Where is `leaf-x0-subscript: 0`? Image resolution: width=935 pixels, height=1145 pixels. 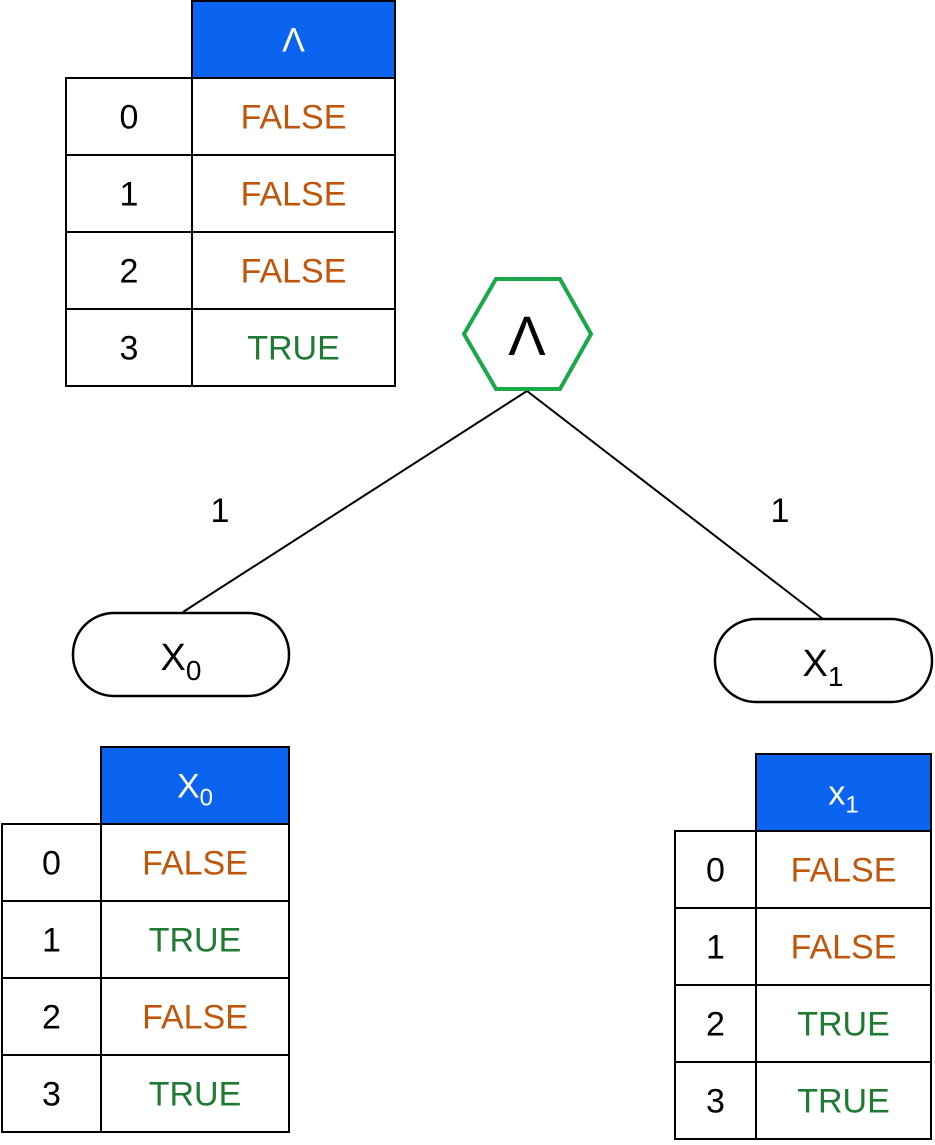 leaf-x0-subscript: 0 is located at coordinates (194, 670).